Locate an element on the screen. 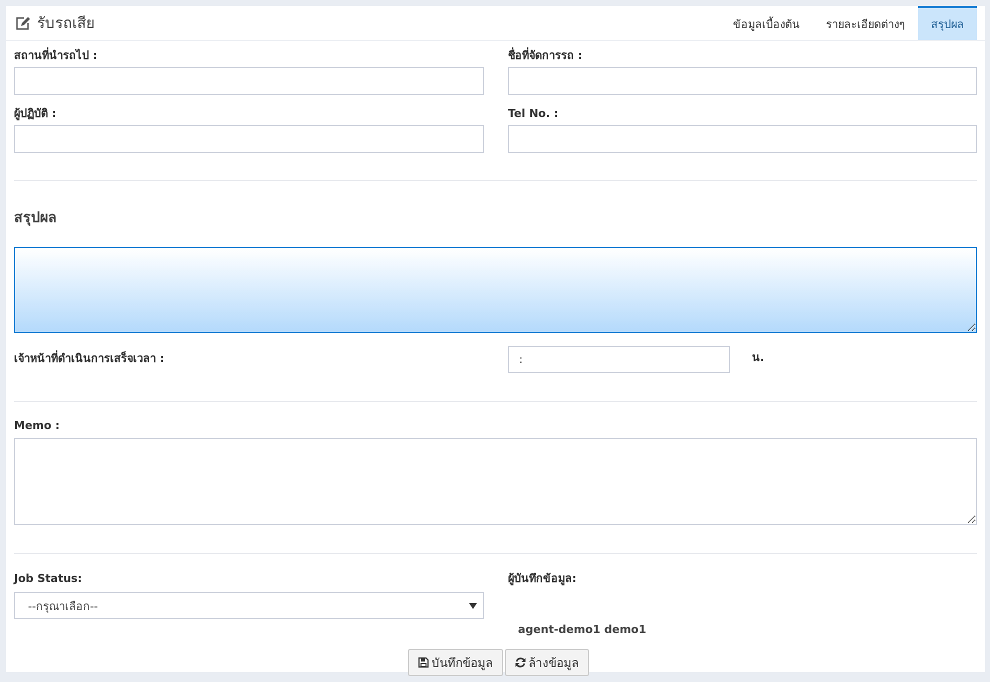 This screenshot has height=682, width=990. caret-icon is located at coordinates (473, 606).